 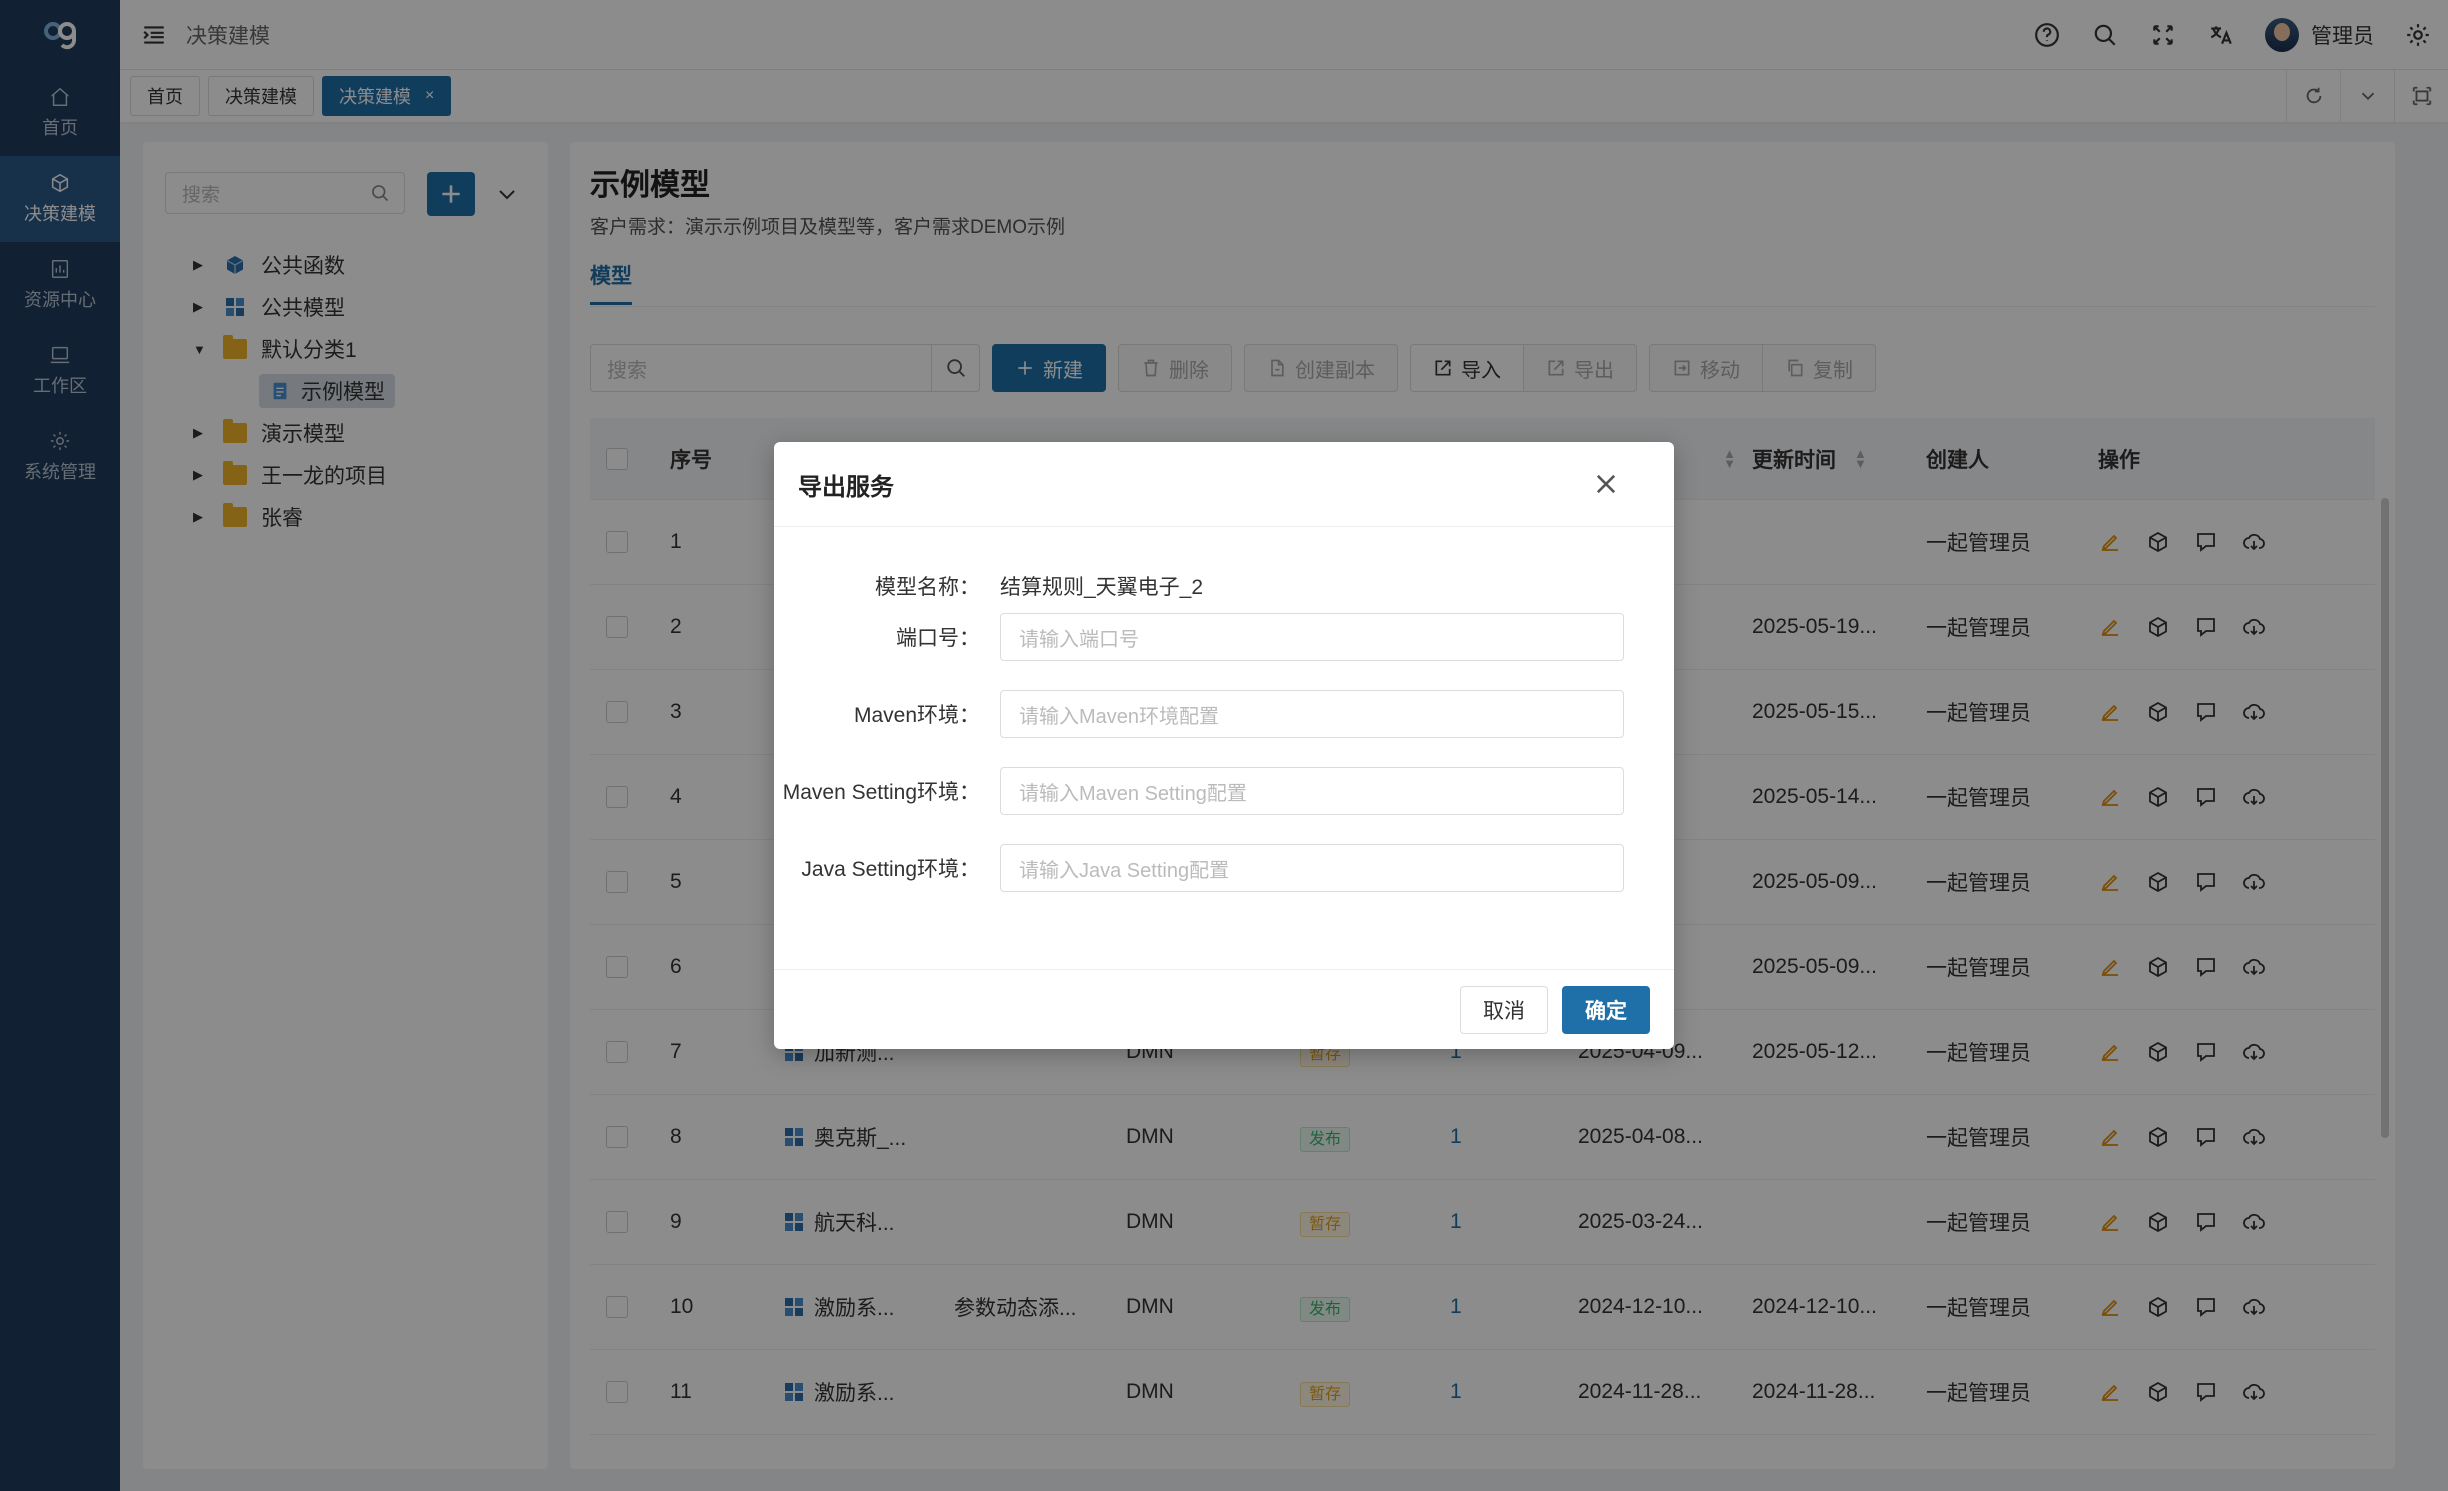 What do you see at coordinates (1224, 484) in the screenshot?
I see `dialog-header: 导出服务` at bounding box center [1224, 484].